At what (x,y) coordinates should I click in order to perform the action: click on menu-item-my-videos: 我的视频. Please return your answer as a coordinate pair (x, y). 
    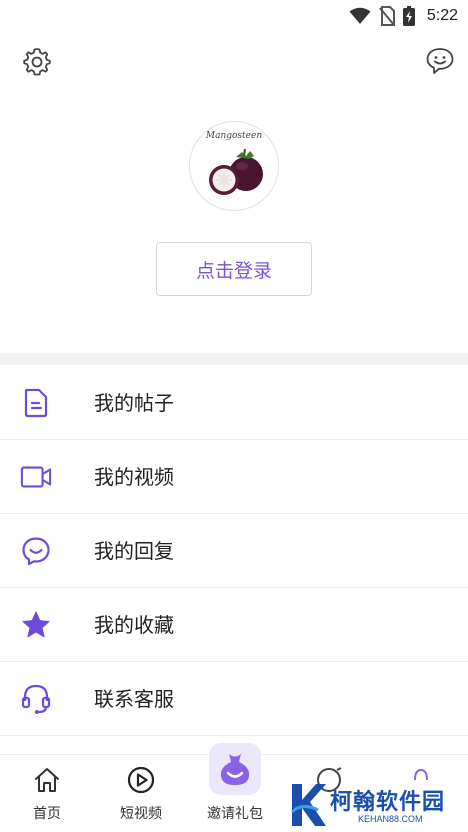
    Looking at the image, I should click on (234, 477).